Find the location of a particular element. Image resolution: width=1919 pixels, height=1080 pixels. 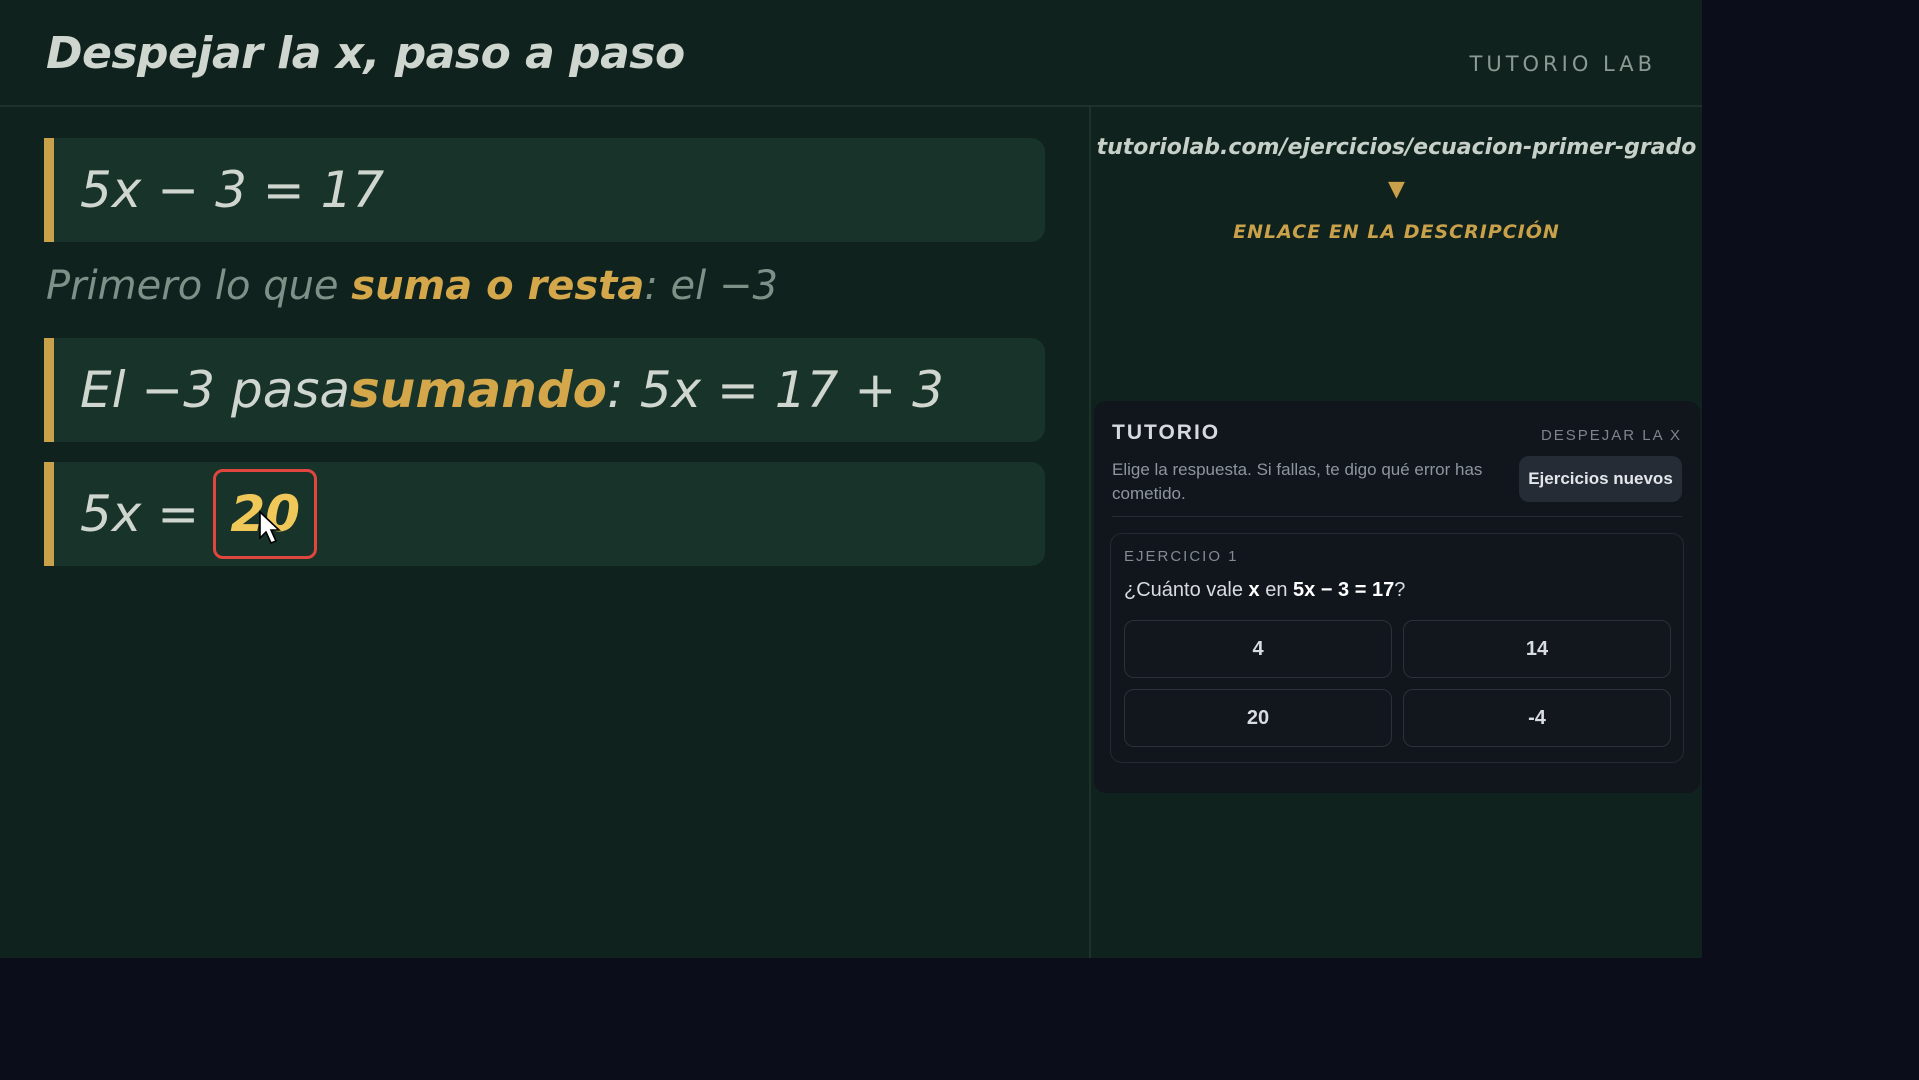

exercise-label: EJERCICIO 1 is located at coordinates (1181, 556).